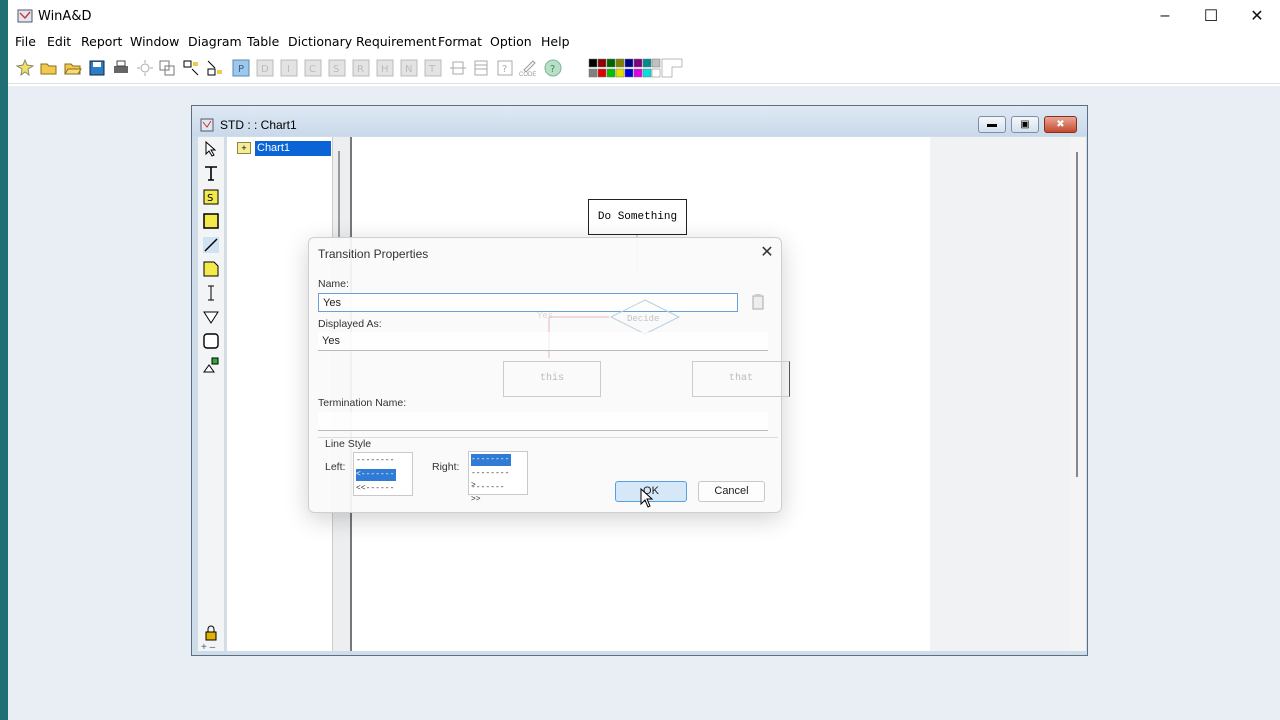  I want to click on open-folder-alt-icon, so click(73, 68).